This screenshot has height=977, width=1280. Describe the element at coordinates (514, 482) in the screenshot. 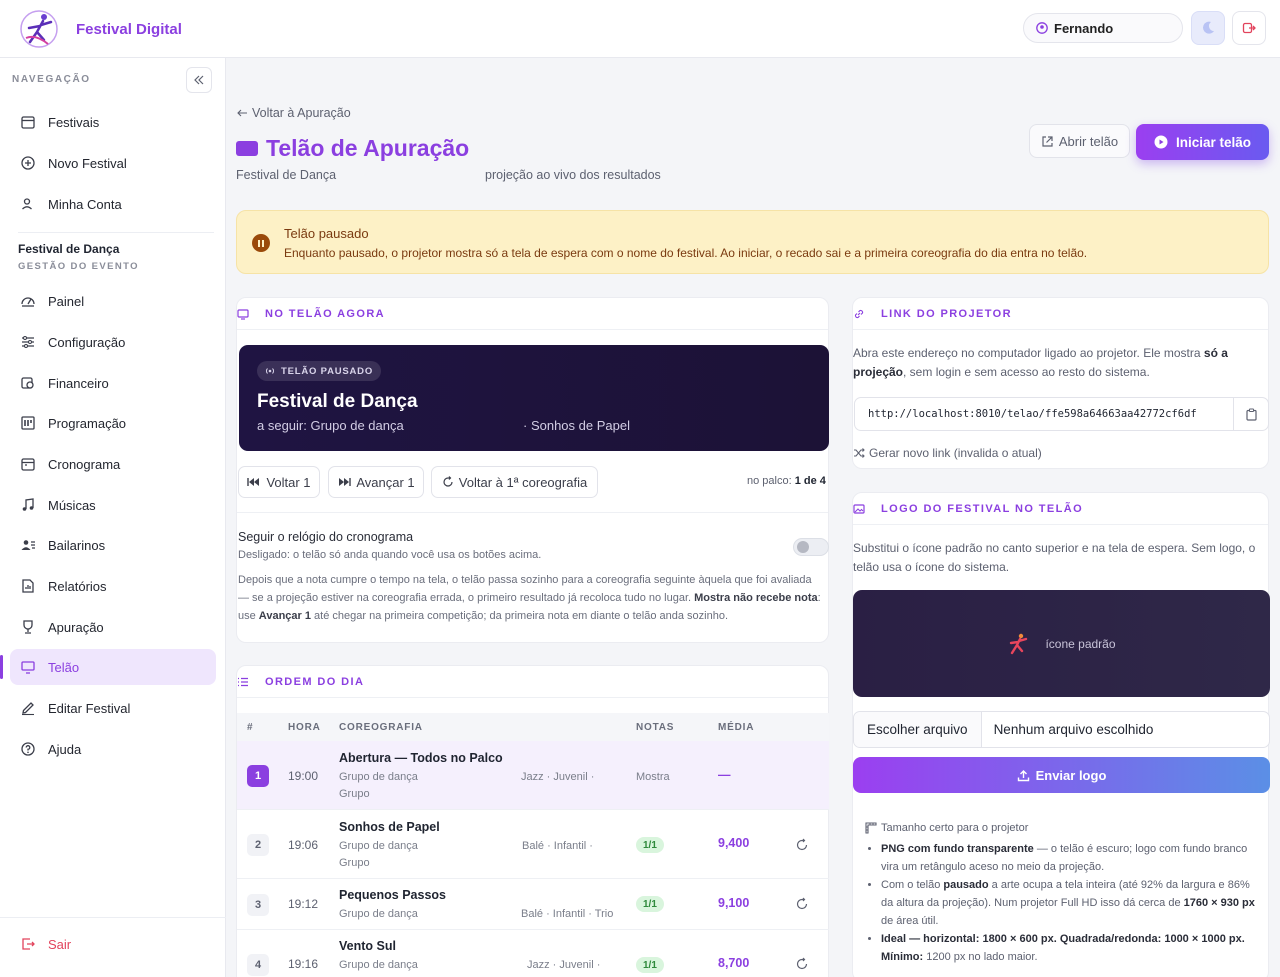

I see `back-to-first-button: Voltar à 1ª coreografia` at that location.